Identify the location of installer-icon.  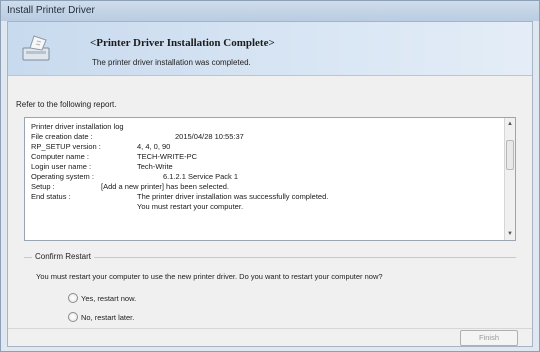
(36, 48).